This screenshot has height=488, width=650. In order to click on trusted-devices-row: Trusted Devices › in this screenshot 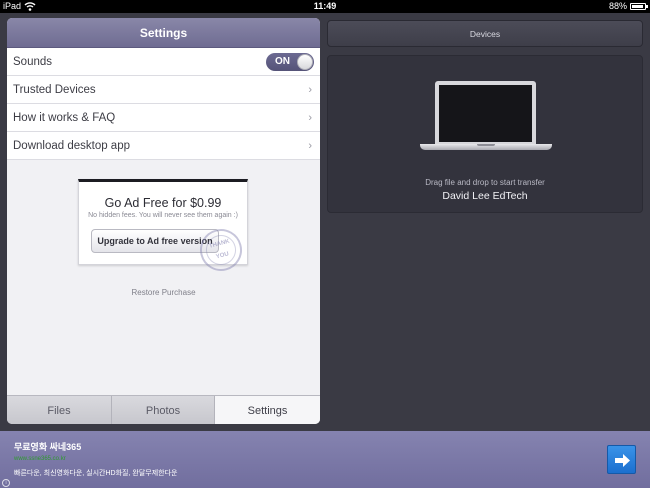, I will do `click(163, 90)`.